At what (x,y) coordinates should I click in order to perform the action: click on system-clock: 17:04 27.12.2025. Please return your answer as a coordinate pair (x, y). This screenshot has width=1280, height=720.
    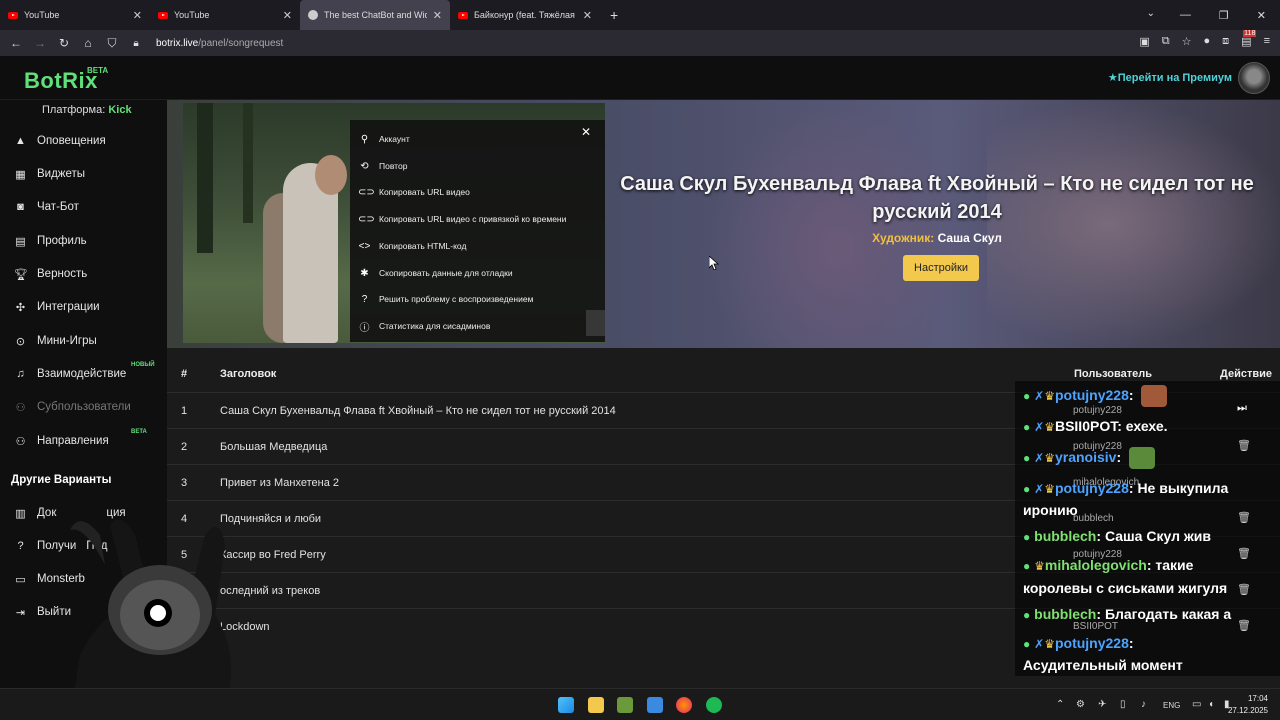
    Looking at the image, I should click on (1248, 705).